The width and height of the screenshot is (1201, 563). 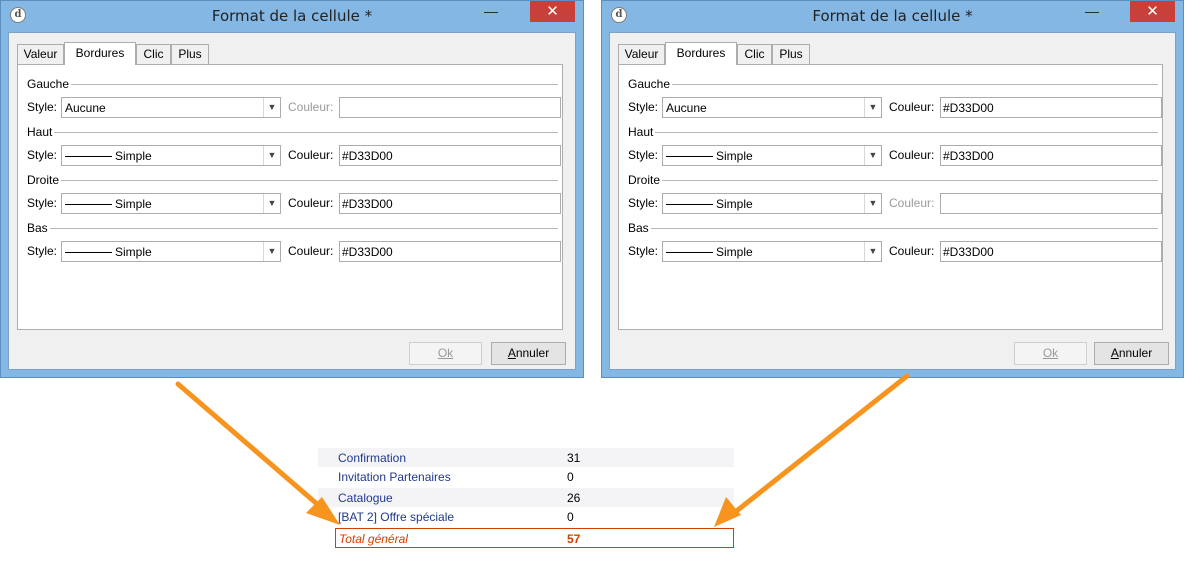 What do you see at coordinates (812, 450) in the screenshot?
I see `arrow-right` at bounding box center [812, 450].